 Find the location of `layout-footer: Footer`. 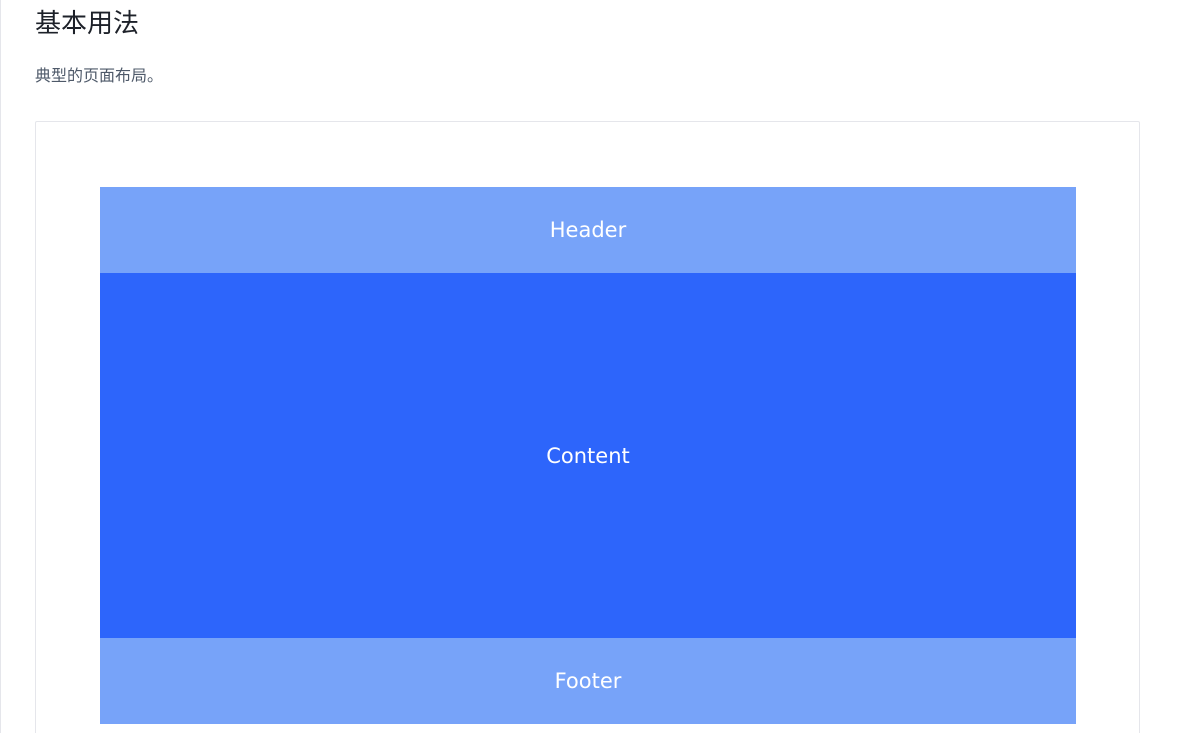

layout-footer: Footer is located at coordinates (588, 681).